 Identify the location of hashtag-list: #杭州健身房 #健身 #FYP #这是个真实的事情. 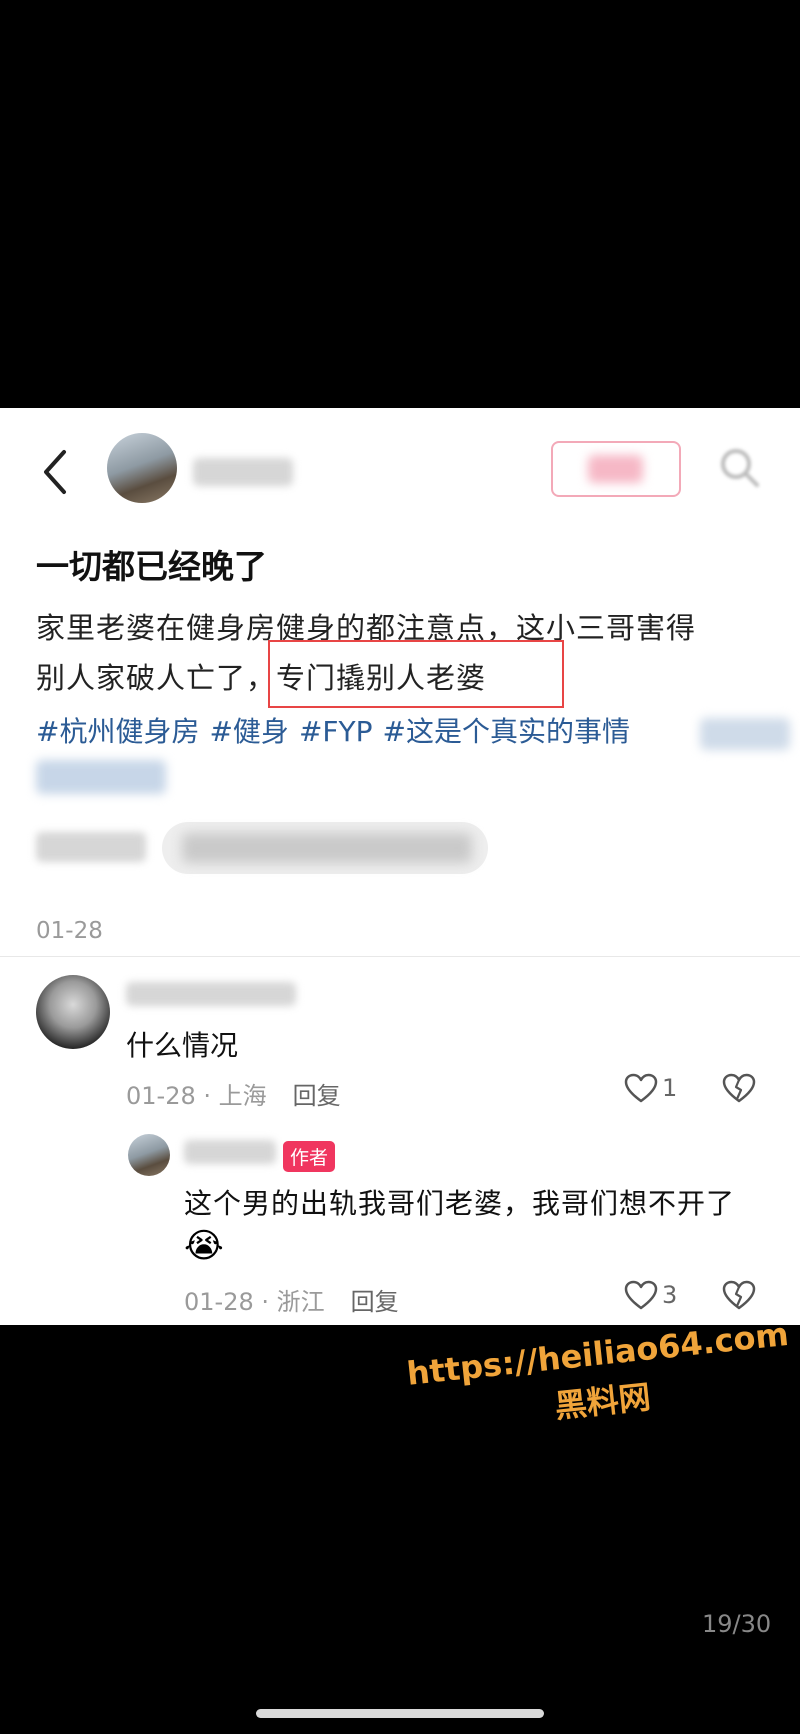
(338, 730).